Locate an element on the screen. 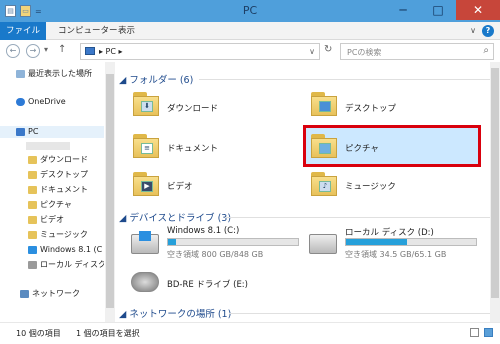 This screenshot has width=500, height=344. windows-logo-icon is located at coordinates (145, 236).